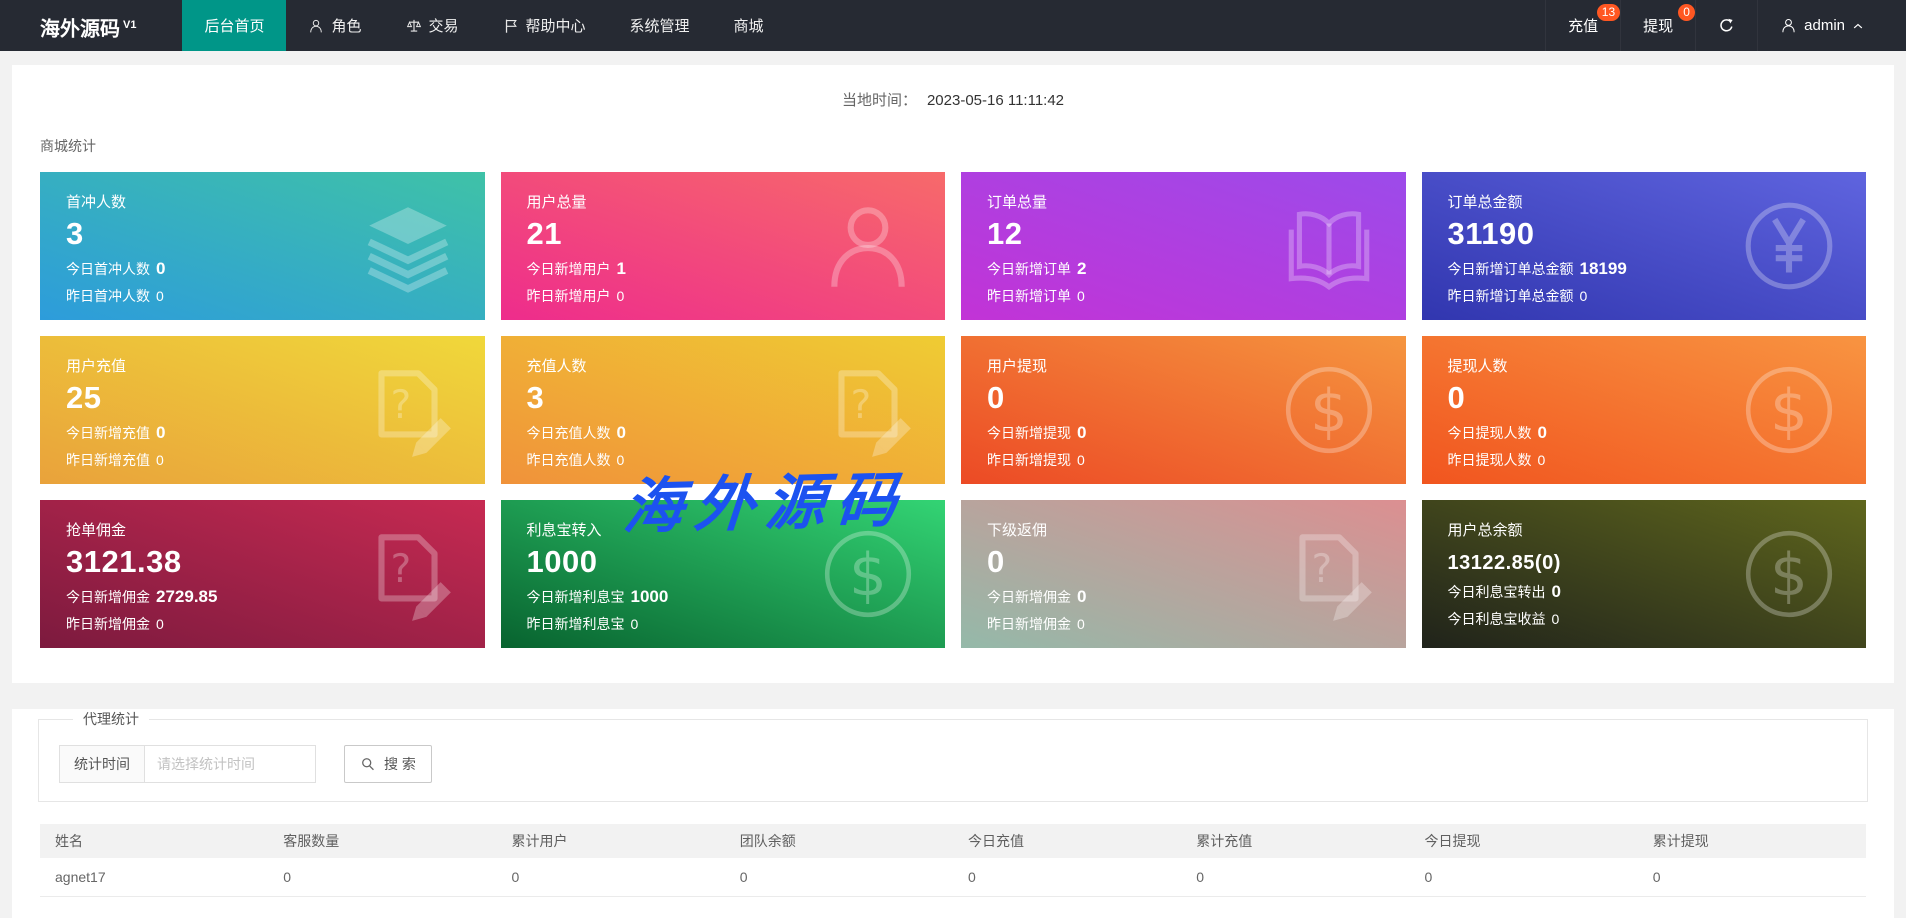  What do you see at coordinates (953, 764) in the screenshot?
I see `filter-row: 统计时间 搜 索` at bounding box center [953, 764].